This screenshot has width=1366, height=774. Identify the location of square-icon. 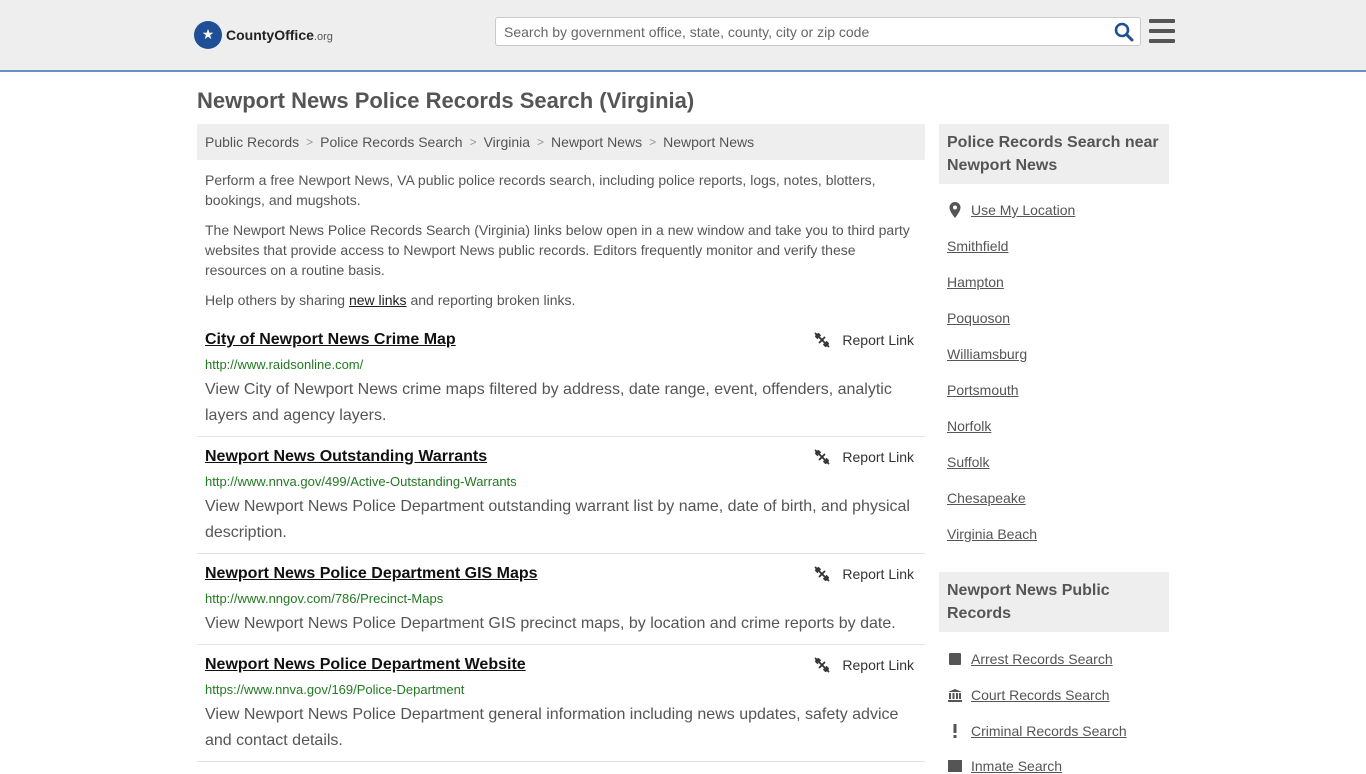
(955, 659).